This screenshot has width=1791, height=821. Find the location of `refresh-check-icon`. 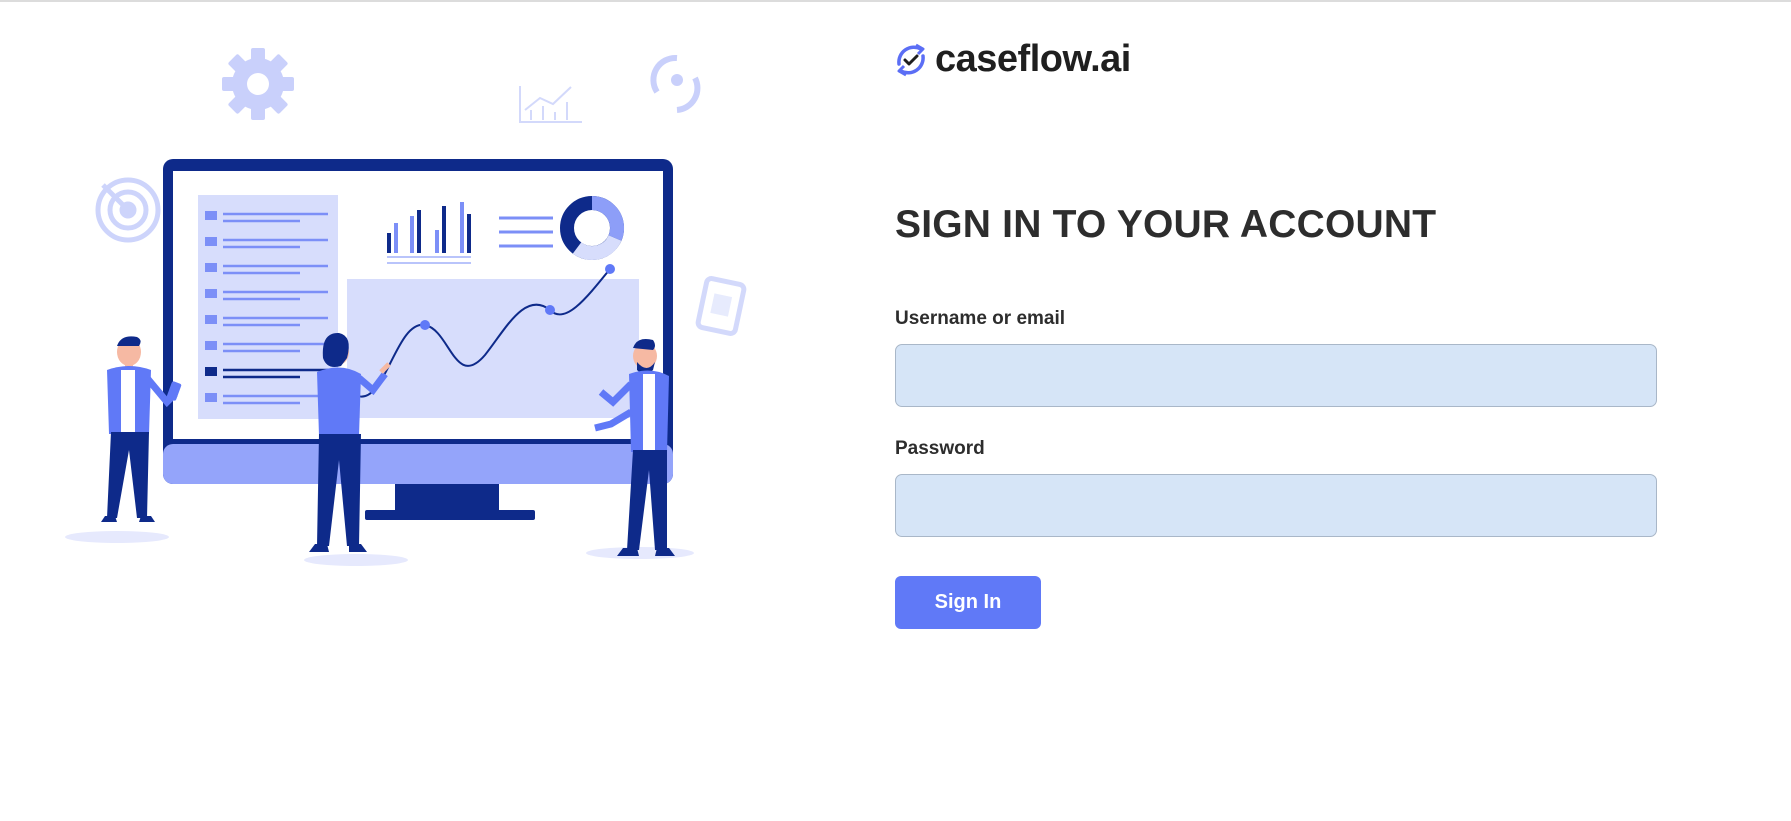

refresh-check-icon is located at coordinates (911, 59).